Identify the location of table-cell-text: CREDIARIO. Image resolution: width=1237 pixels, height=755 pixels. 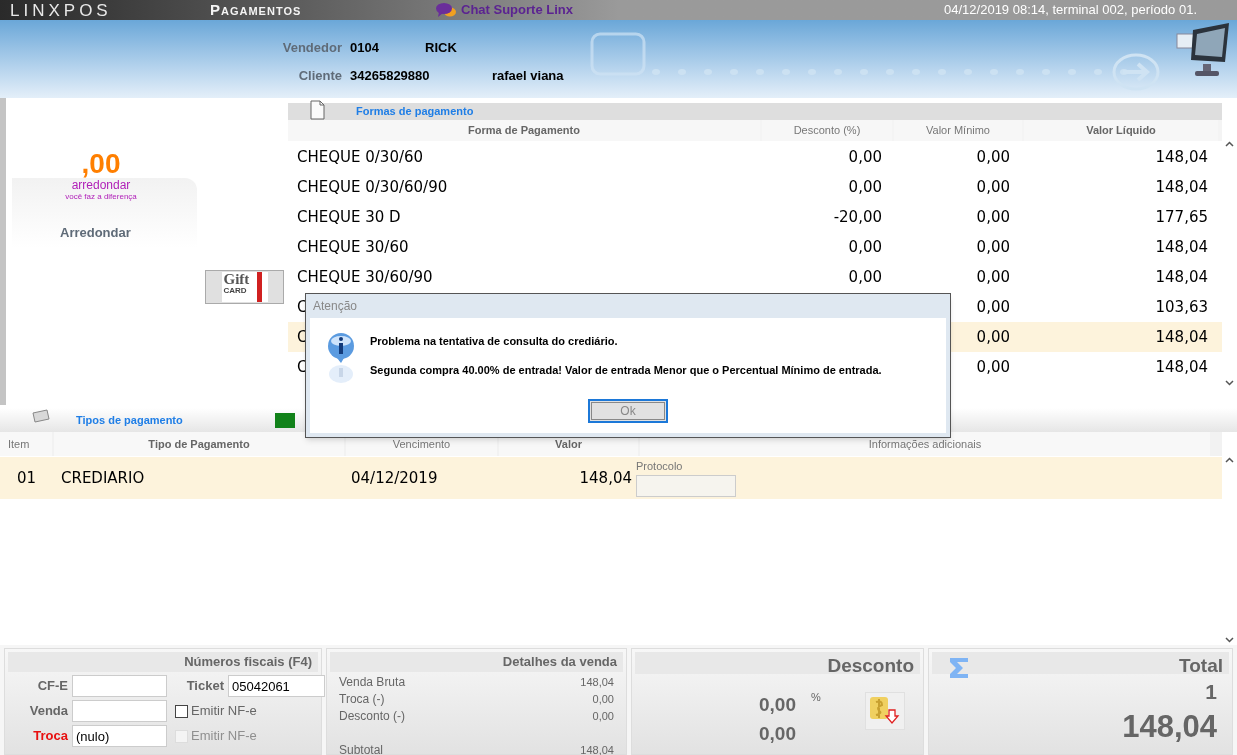
(103, 478).